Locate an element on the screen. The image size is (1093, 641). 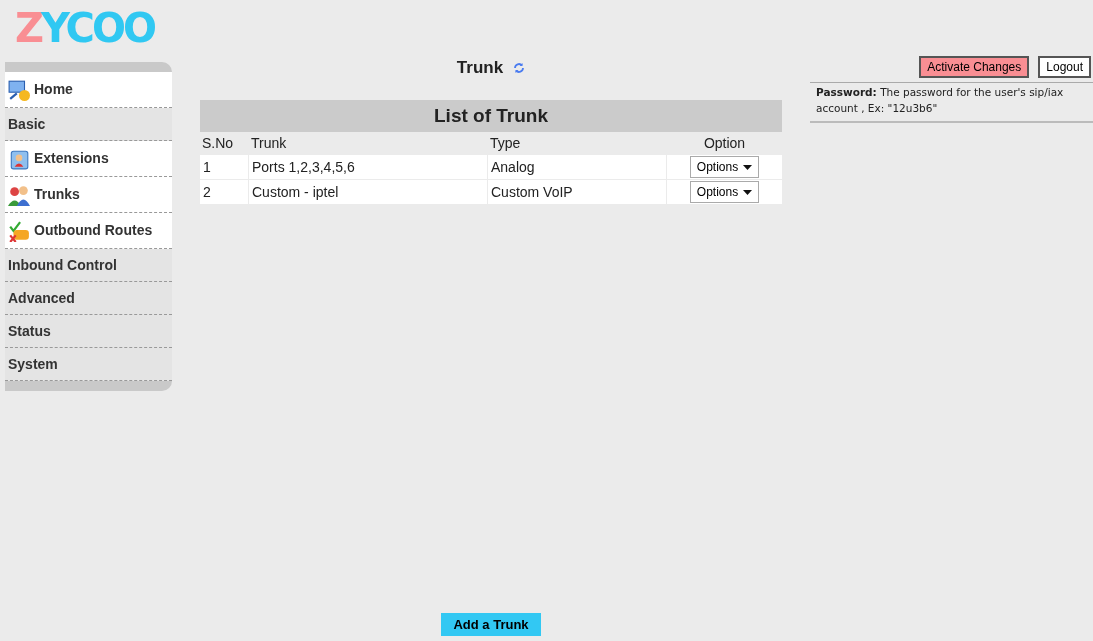
sidebar-item: Trunks is located at coordinates (88, 195).